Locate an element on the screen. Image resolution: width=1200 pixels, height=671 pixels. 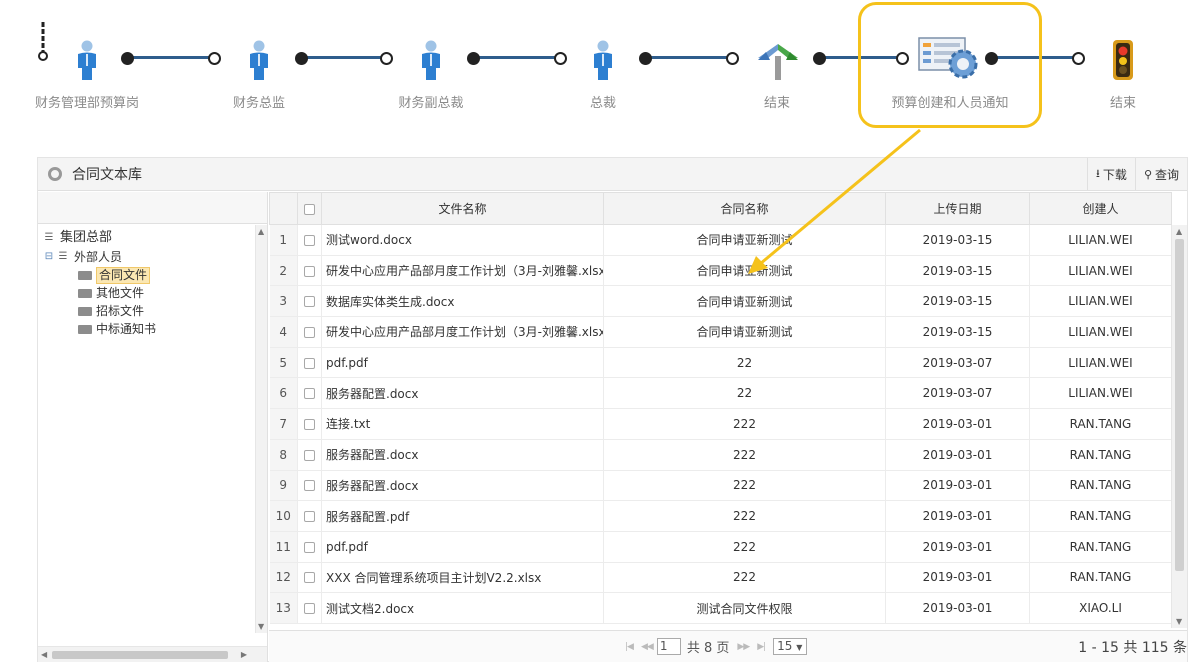
page-size-select: 15 ▼ is located at coordinates (790, 646).